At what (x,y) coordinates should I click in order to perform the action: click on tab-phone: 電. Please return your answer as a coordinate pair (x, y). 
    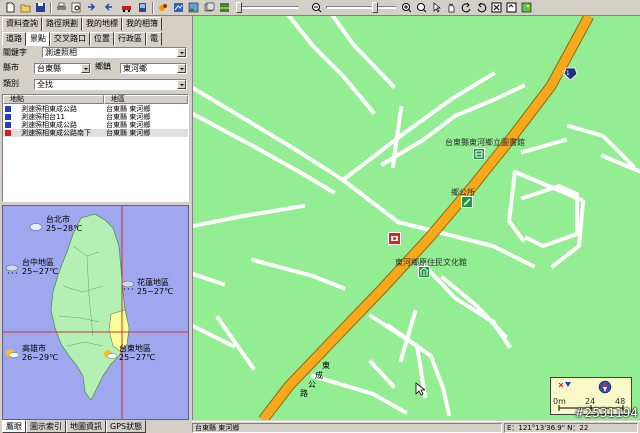
    Looking at the image, I should click on (154, 39).